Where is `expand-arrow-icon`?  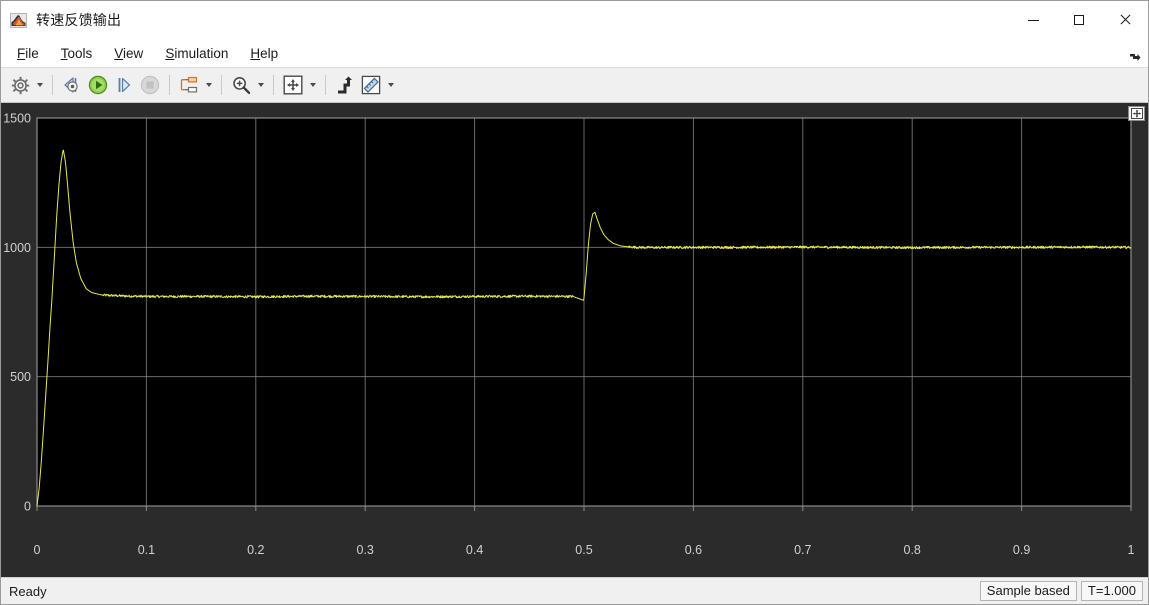
expand-arrow-icon is located at coordinates (1135, 58).